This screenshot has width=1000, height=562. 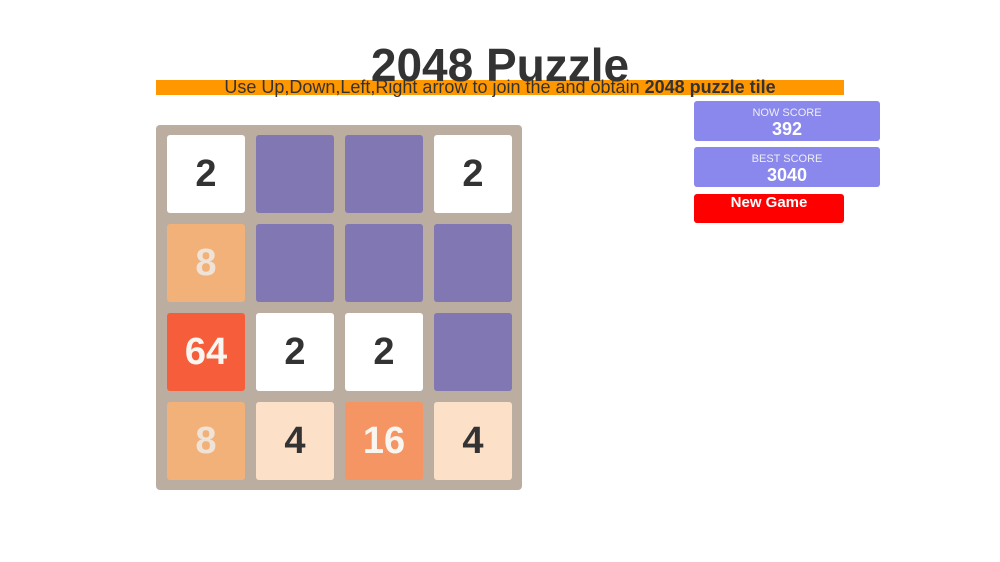 I want to click on tile-value: 16, so click(x=384, y=440).